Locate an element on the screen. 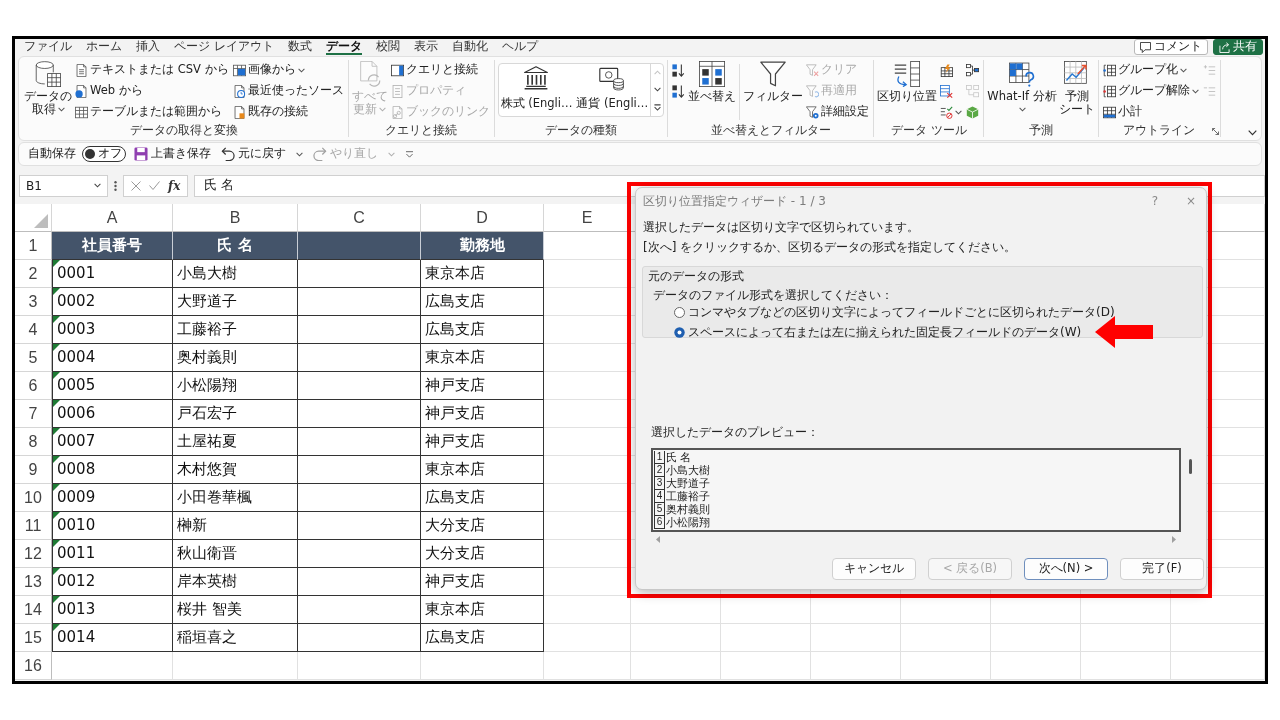 This screenshot has width=1280, height=720. link-document-icon is located at coordinates (397, 112).